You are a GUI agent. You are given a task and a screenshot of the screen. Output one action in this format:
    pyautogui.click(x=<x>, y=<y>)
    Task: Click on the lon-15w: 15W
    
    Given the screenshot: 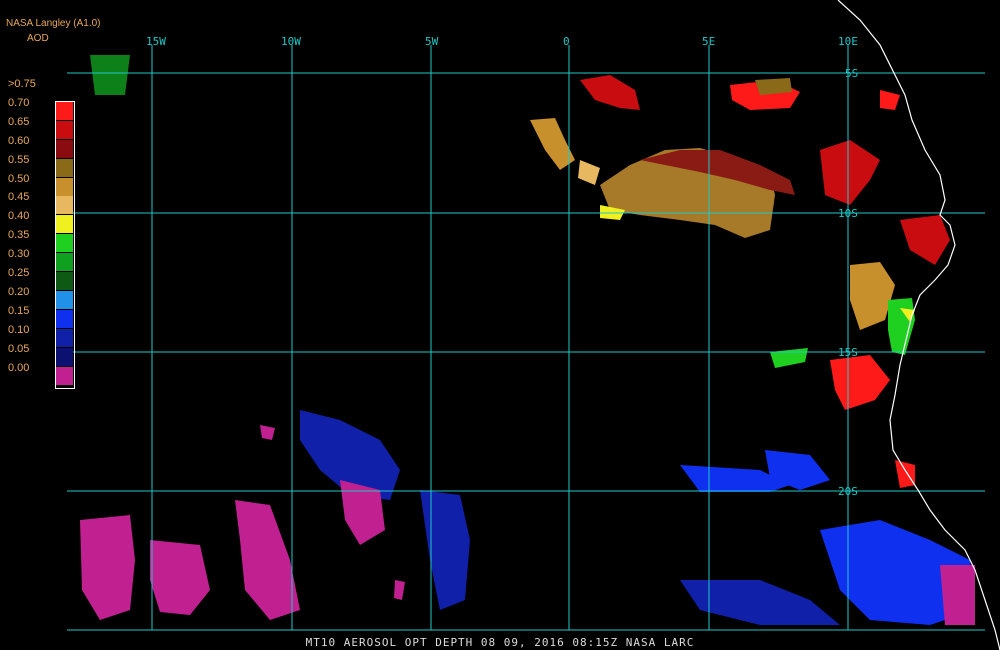 What is the action you would take?
    pyautogui.click(x=156, y=41)
    